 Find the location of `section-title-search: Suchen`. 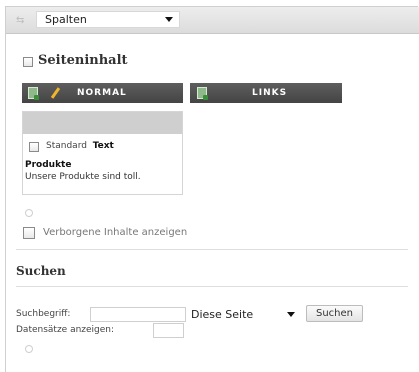

section-title-search: Suchen is located at coordinates (41, 271).